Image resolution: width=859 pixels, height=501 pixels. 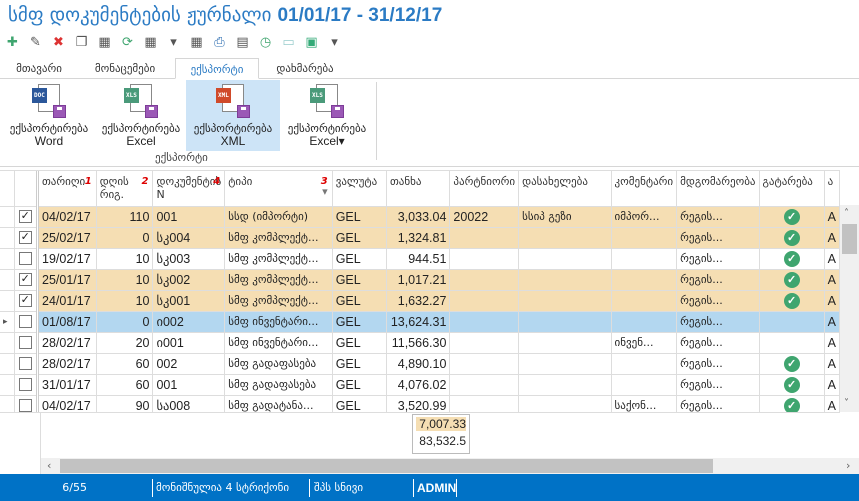 What do you see at coordinates (718, 189) in the screenshot?
I see `column-header-9: მდგომარეობა` at bounding box center [718, 189].